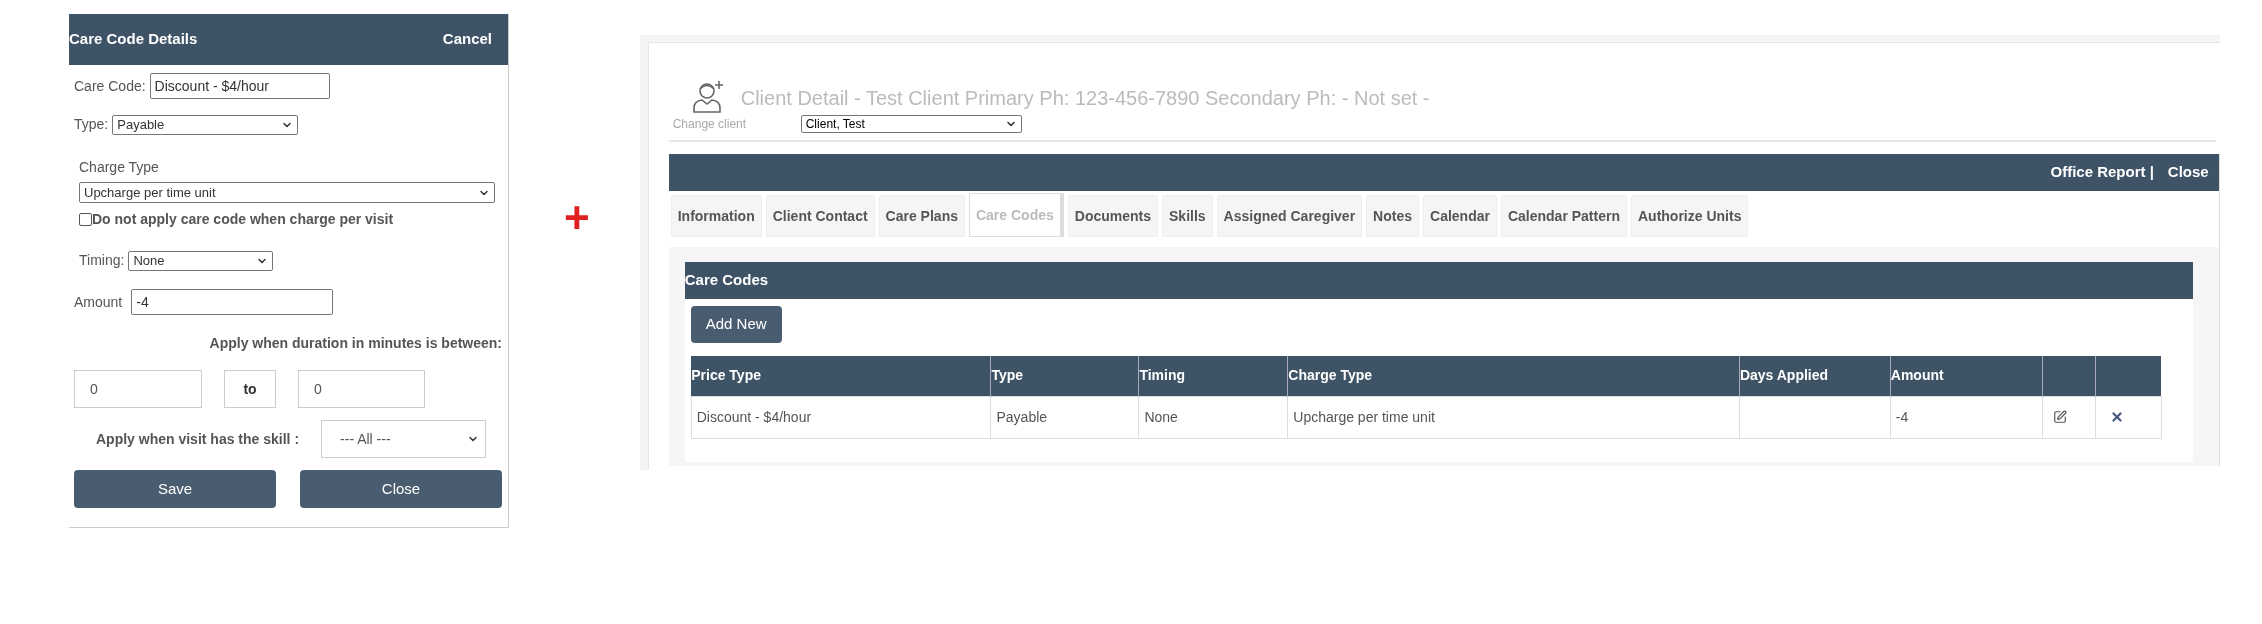 The image size is (2262, 624). What do you see at coordinates (110, 86) in the screenshot?
I see `care-code-label: Care Code:` at bounding box center [110, 86].